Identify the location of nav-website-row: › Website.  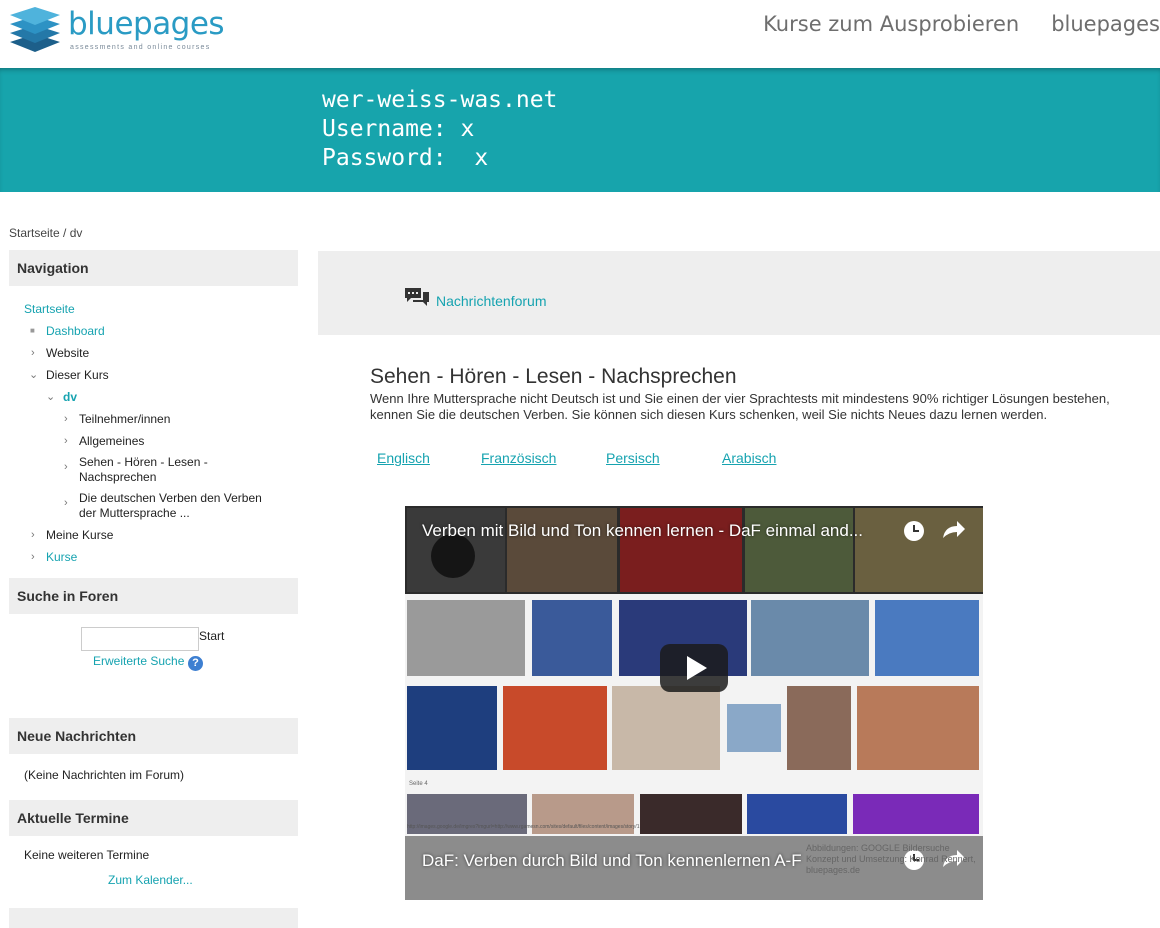
(153, 353).